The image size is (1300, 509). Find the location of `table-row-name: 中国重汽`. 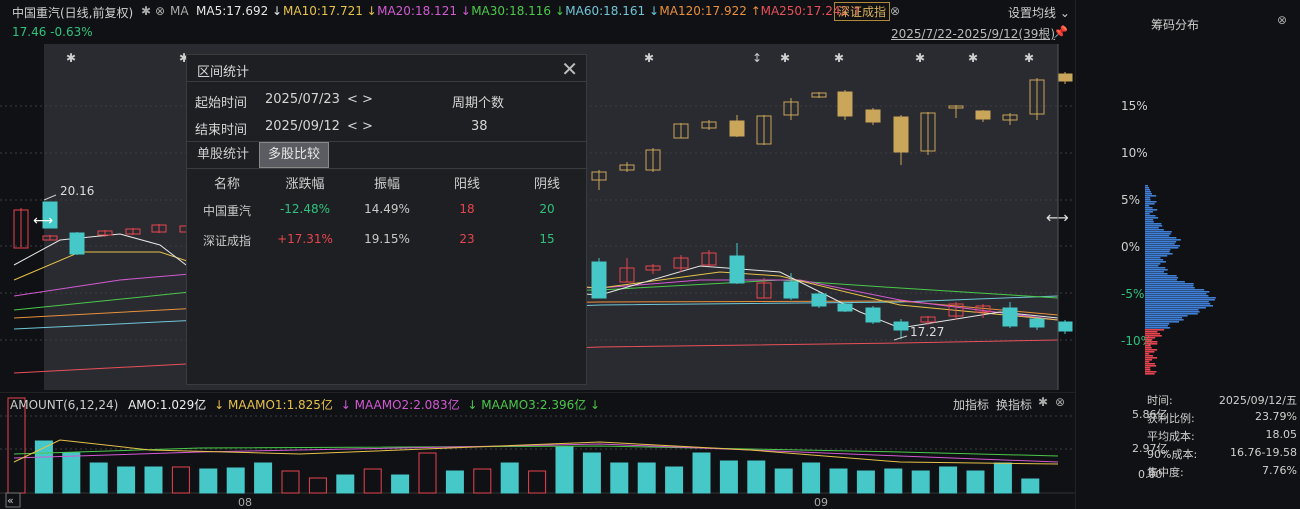

table-row-name: 中国重汽 is located at coordinates (227, 210).